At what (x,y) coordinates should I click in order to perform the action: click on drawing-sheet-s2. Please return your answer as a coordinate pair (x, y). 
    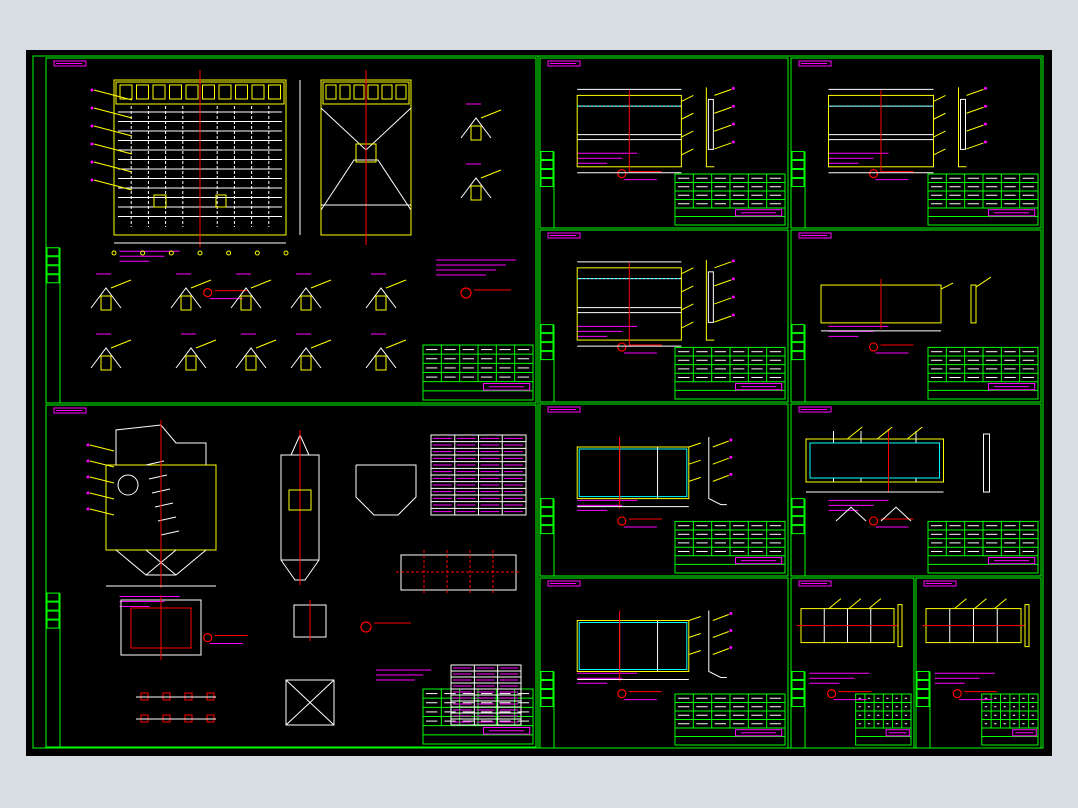
    Looking at the image, I should click on (664, 143).